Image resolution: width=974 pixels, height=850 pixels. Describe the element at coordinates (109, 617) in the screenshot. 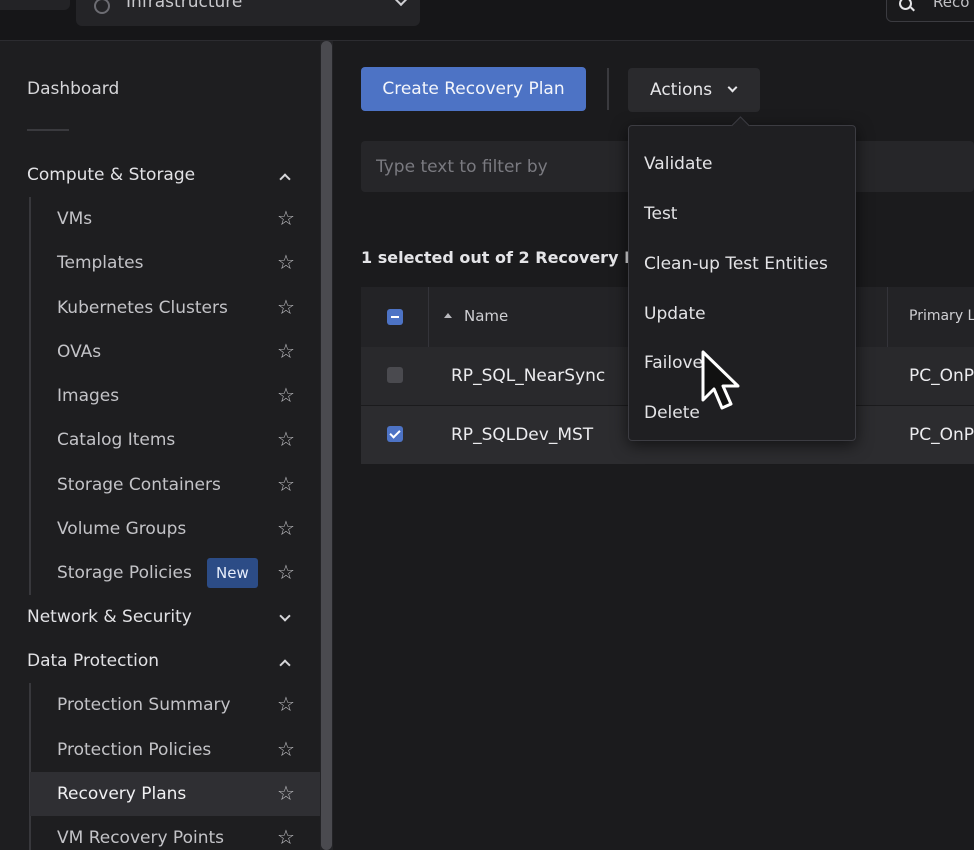

I see `section-label: Network & Security` at that location.